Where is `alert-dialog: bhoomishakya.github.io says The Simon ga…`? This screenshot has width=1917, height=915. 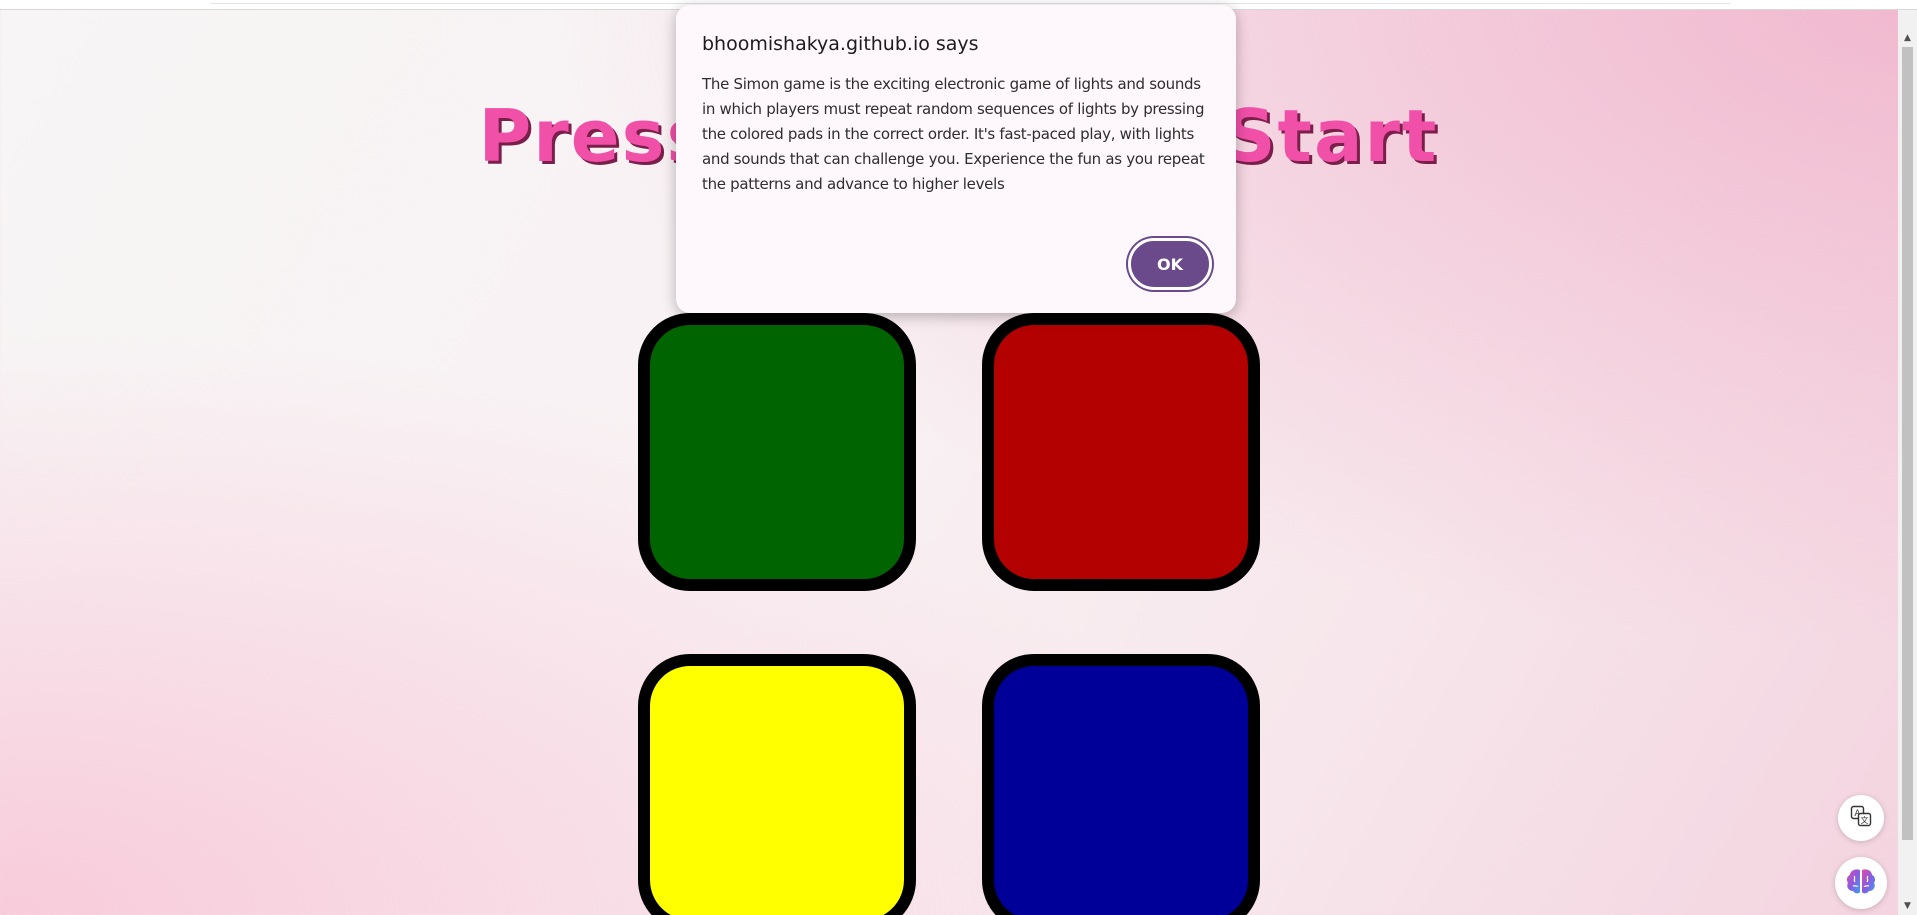
alert-dialog: bhoomishakya.github.io says The Simon ga… is located at coordinates (956, 159).